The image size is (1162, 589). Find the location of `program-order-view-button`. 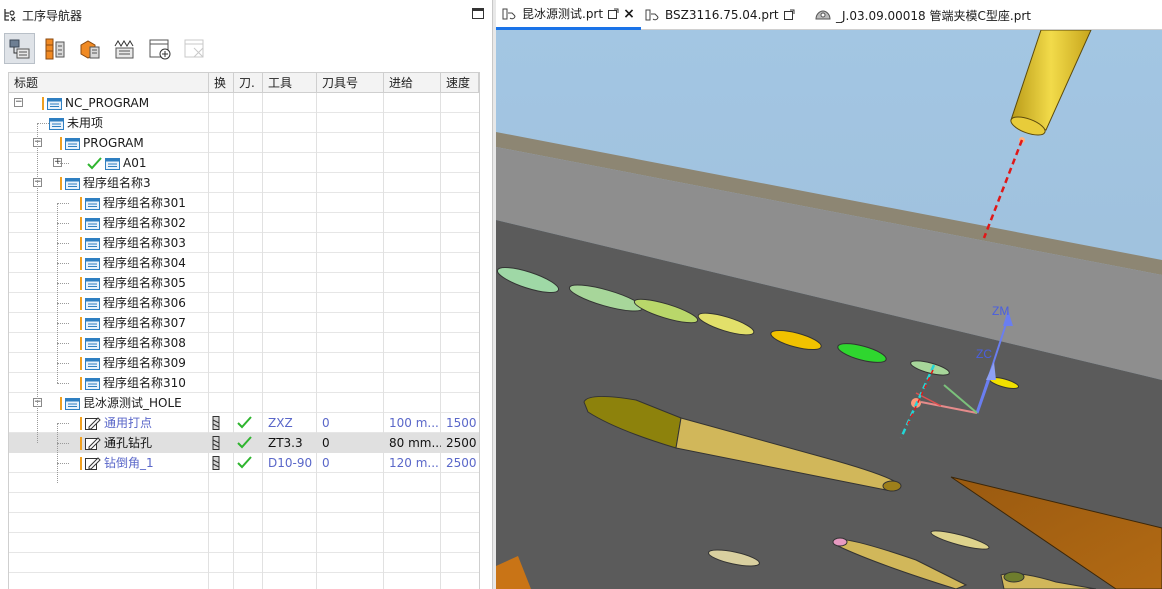

program-order-view-button is located at coordinates (19, 48).